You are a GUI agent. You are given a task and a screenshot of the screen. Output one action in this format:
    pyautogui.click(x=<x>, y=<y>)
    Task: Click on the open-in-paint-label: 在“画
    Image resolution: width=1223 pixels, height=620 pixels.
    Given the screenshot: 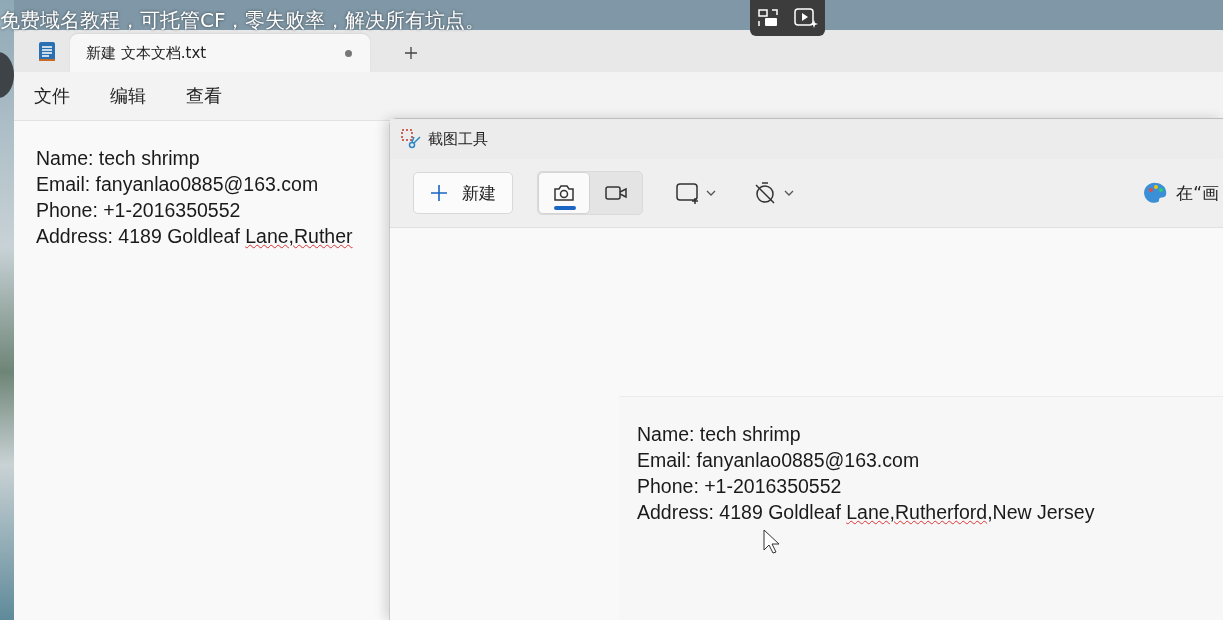 What is the action you would take?
    pyautogui.click(x=1197, y=193)
    